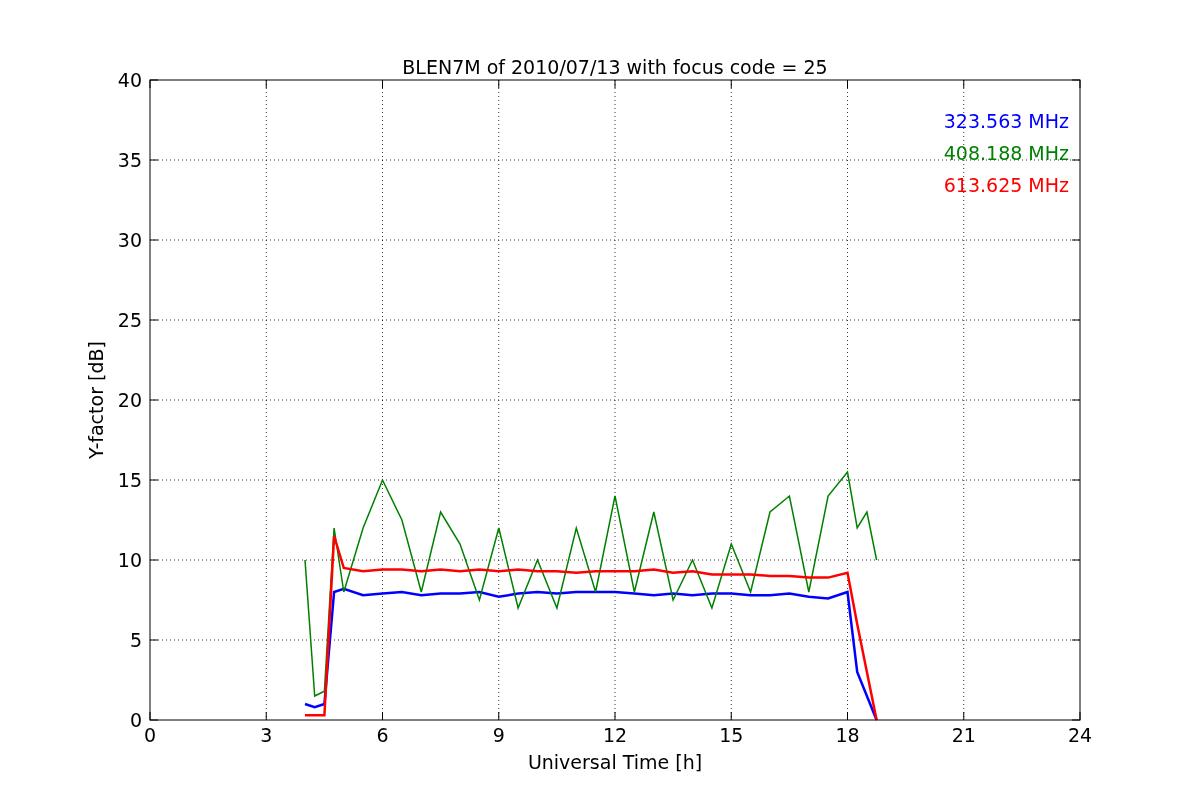 The image size is (1200, 800). Describe the element at coordinates (963, 735) in the screenshot. I see `x-tick-label: 21` at that location.